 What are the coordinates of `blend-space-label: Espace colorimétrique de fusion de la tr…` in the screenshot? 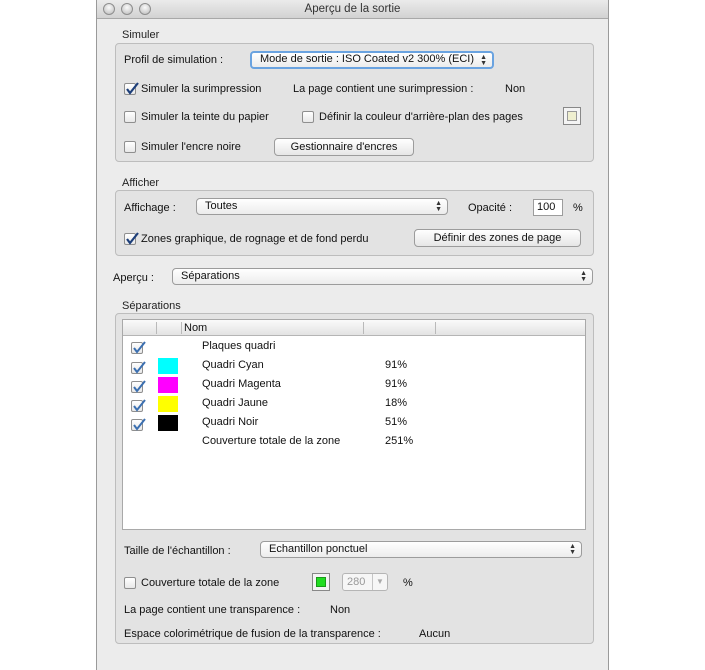 It's located at (252, 634).